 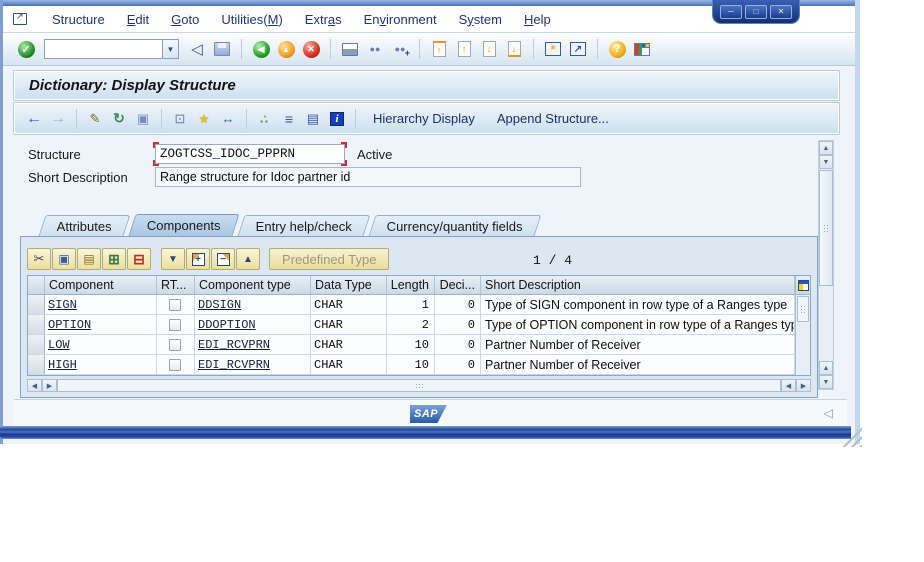 What do you see at coordinates (253, 324) in the screenshot?
I see `component-type-link: DDOPTION` at bounding box center [253, 324].